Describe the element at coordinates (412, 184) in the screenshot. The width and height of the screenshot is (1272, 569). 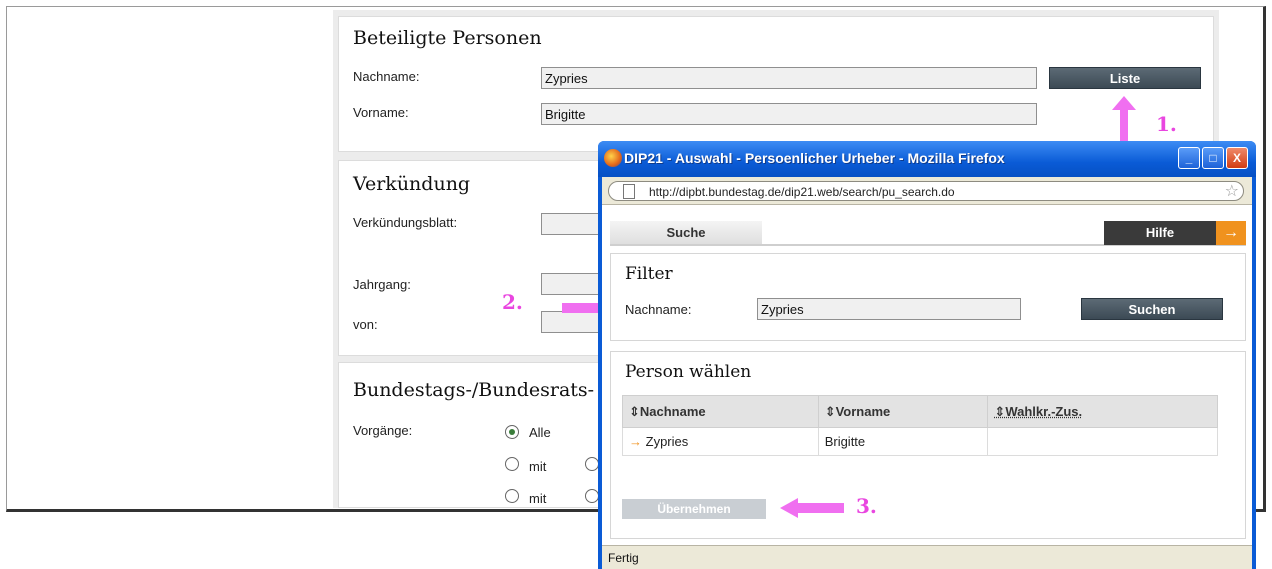
I see `section-title: Verkündung` at that location.